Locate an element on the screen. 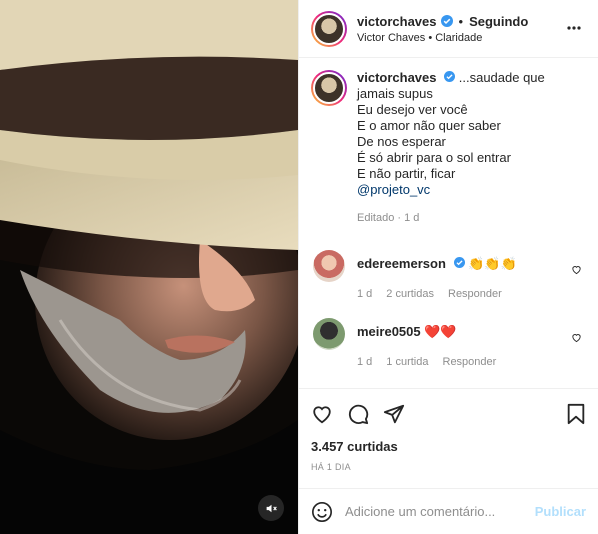  bookmark-icon is located at coordinates (576, 414).